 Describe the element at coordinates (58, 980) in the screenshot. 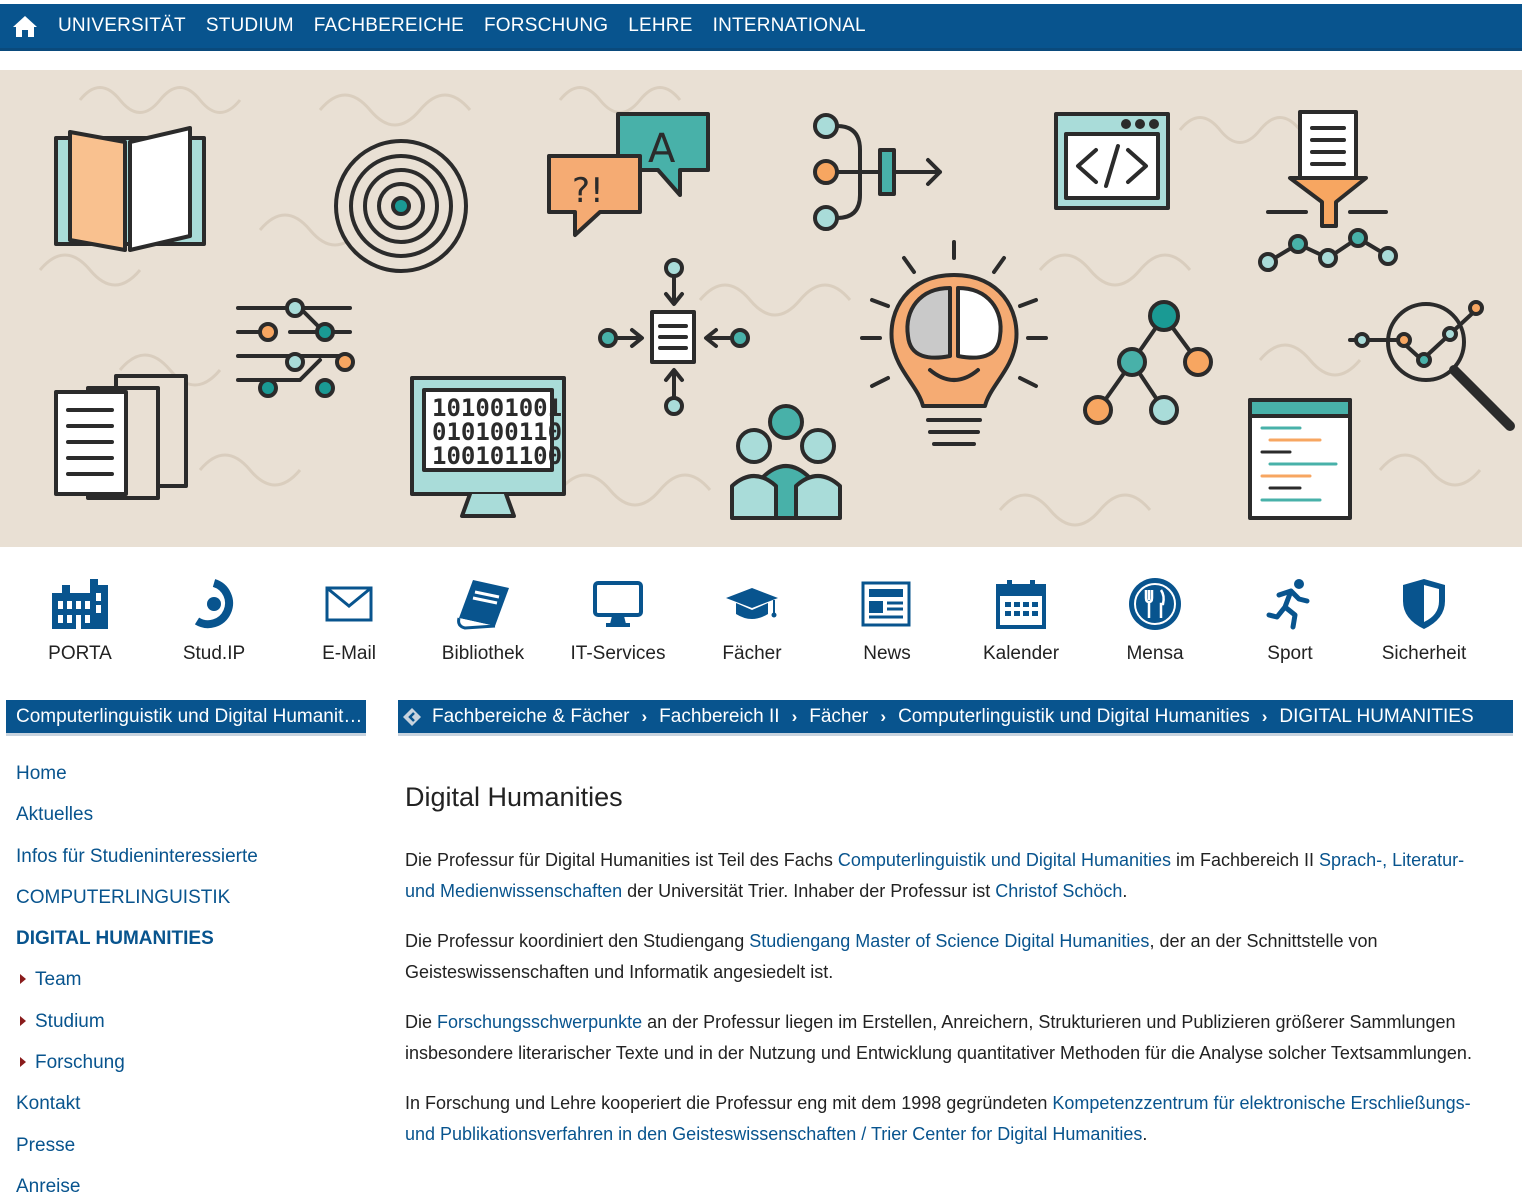

I see `sidebar-item-label: Team` at that location.